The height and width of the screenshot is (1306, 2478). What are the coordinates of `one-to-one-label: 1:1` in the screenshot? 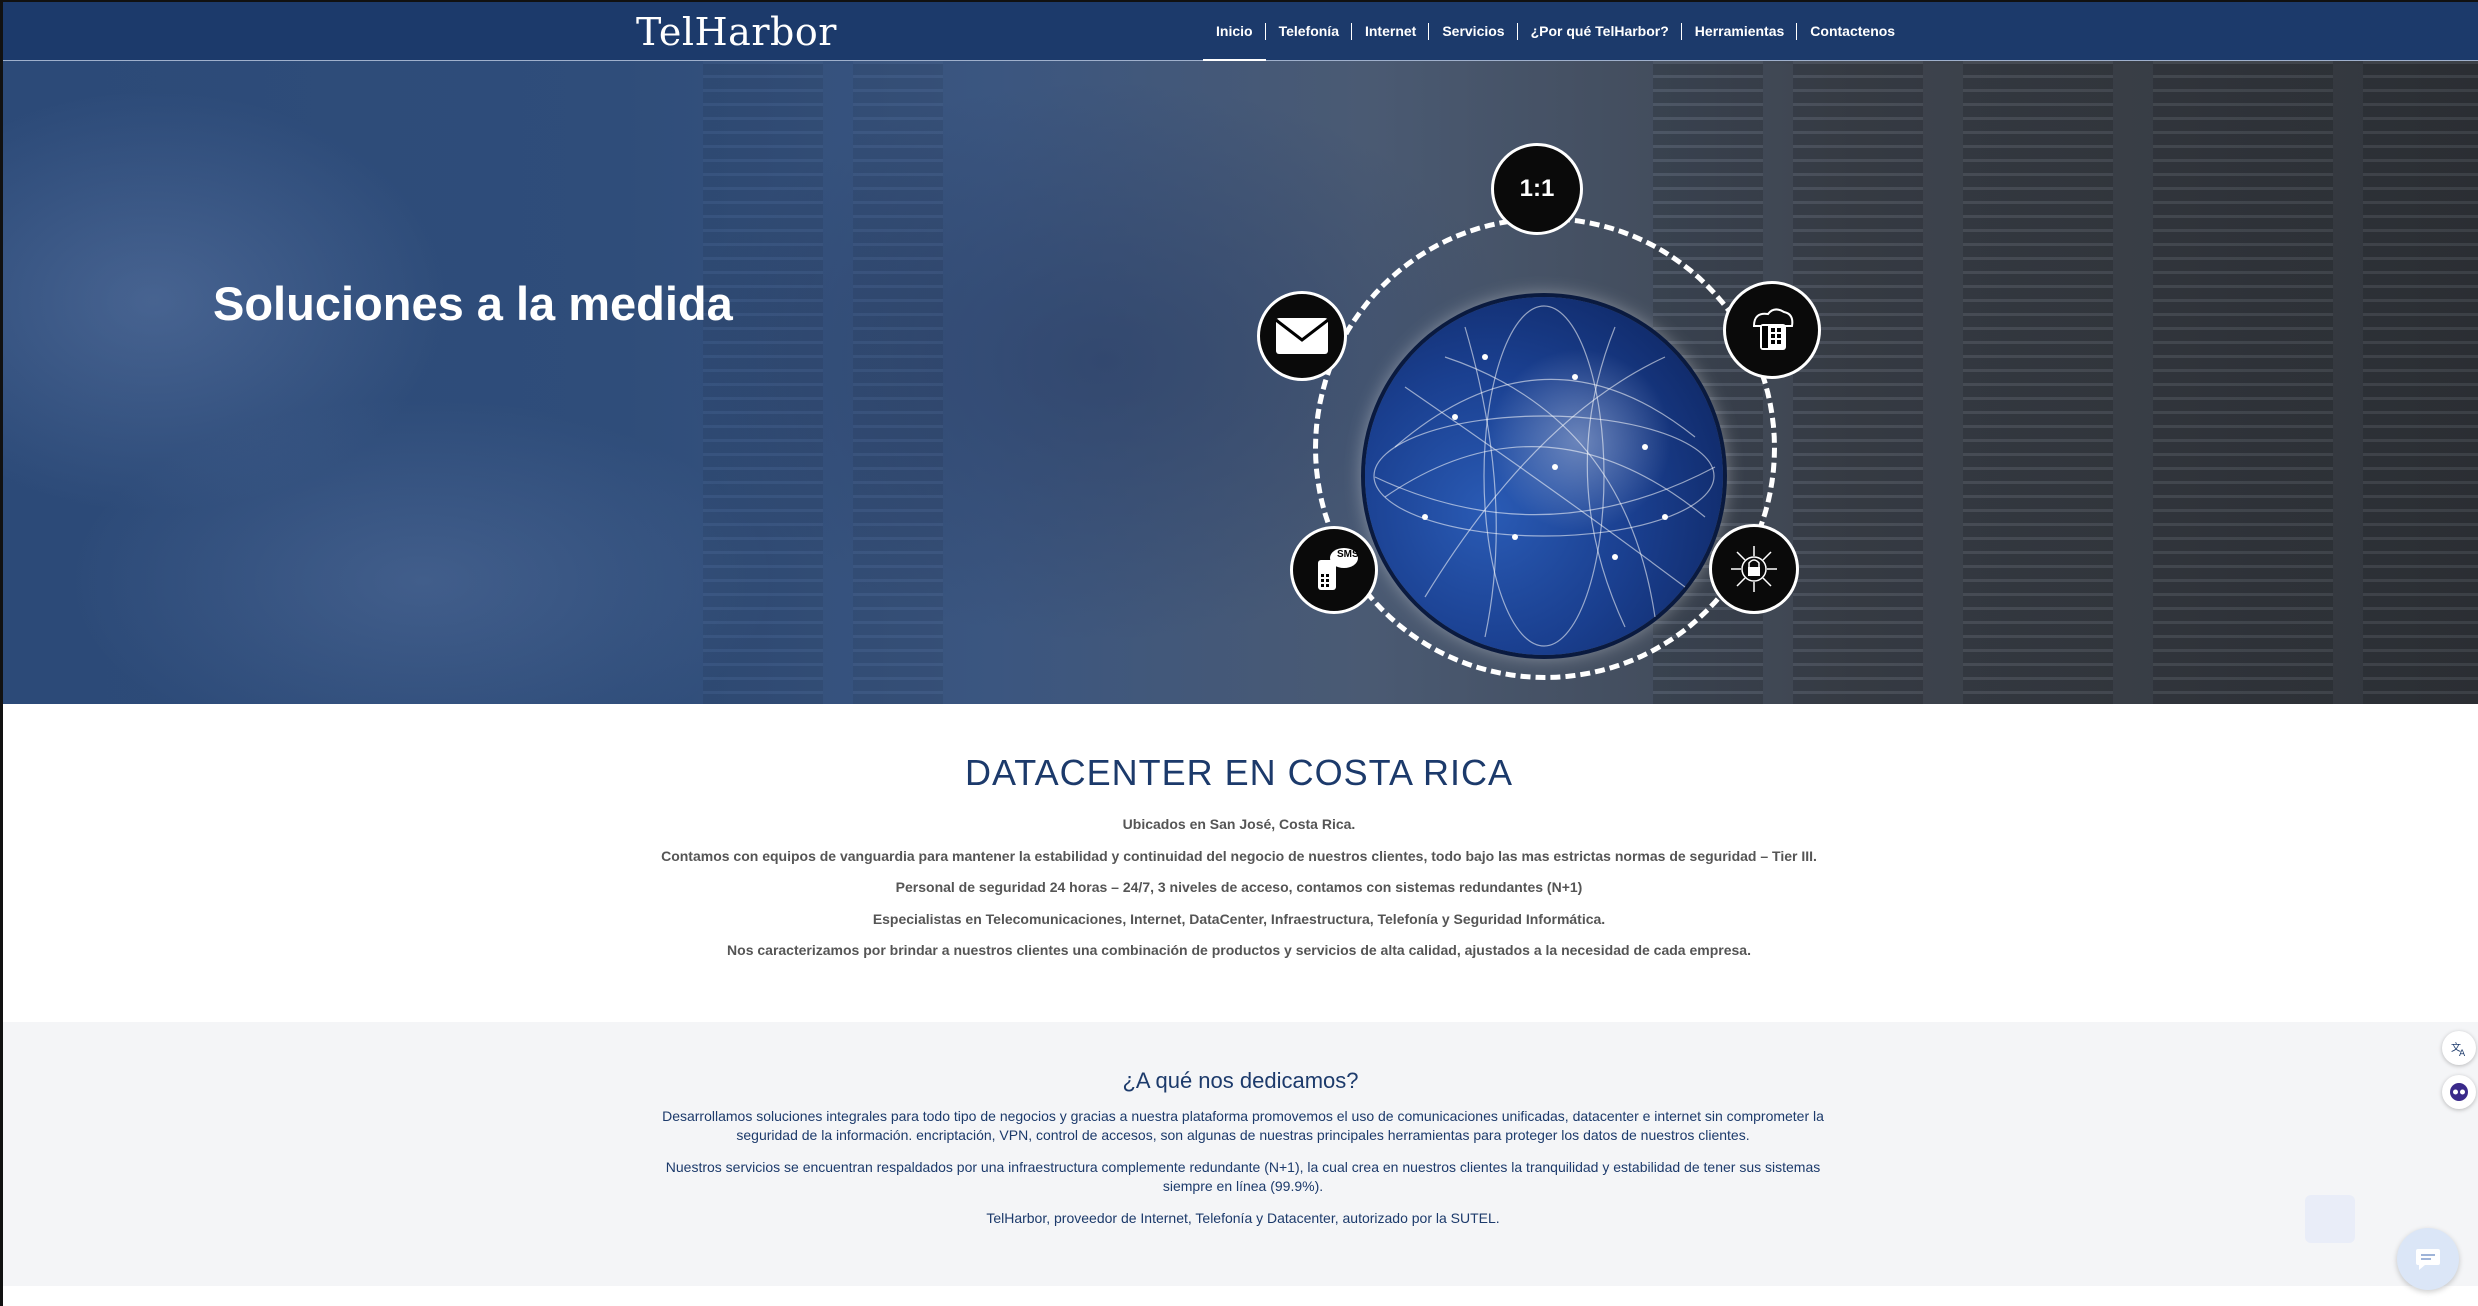 It's located at (1537, 188).